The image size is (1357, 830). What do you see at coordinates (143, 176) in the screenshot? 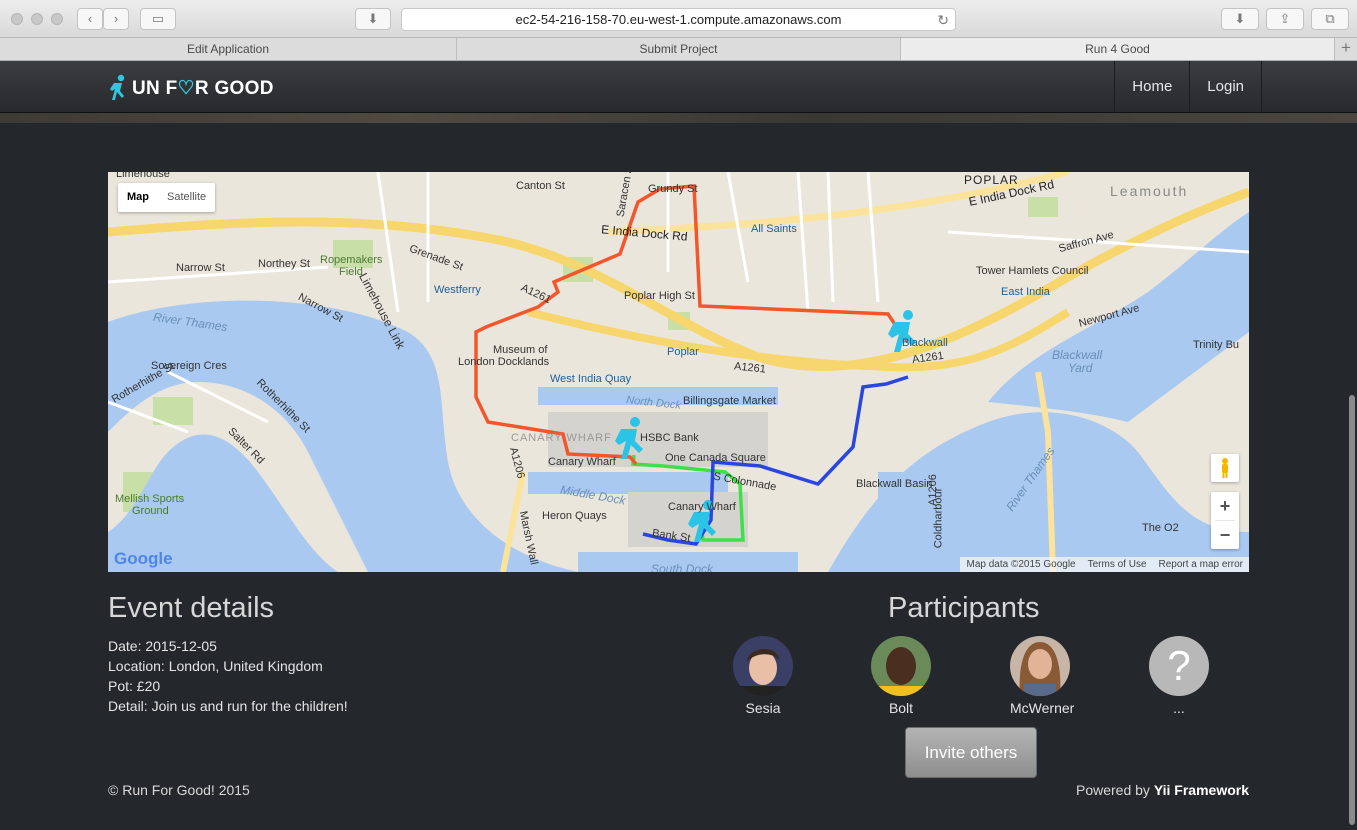
I see `map-label: Limehouse` at bounding box center [143, 176].